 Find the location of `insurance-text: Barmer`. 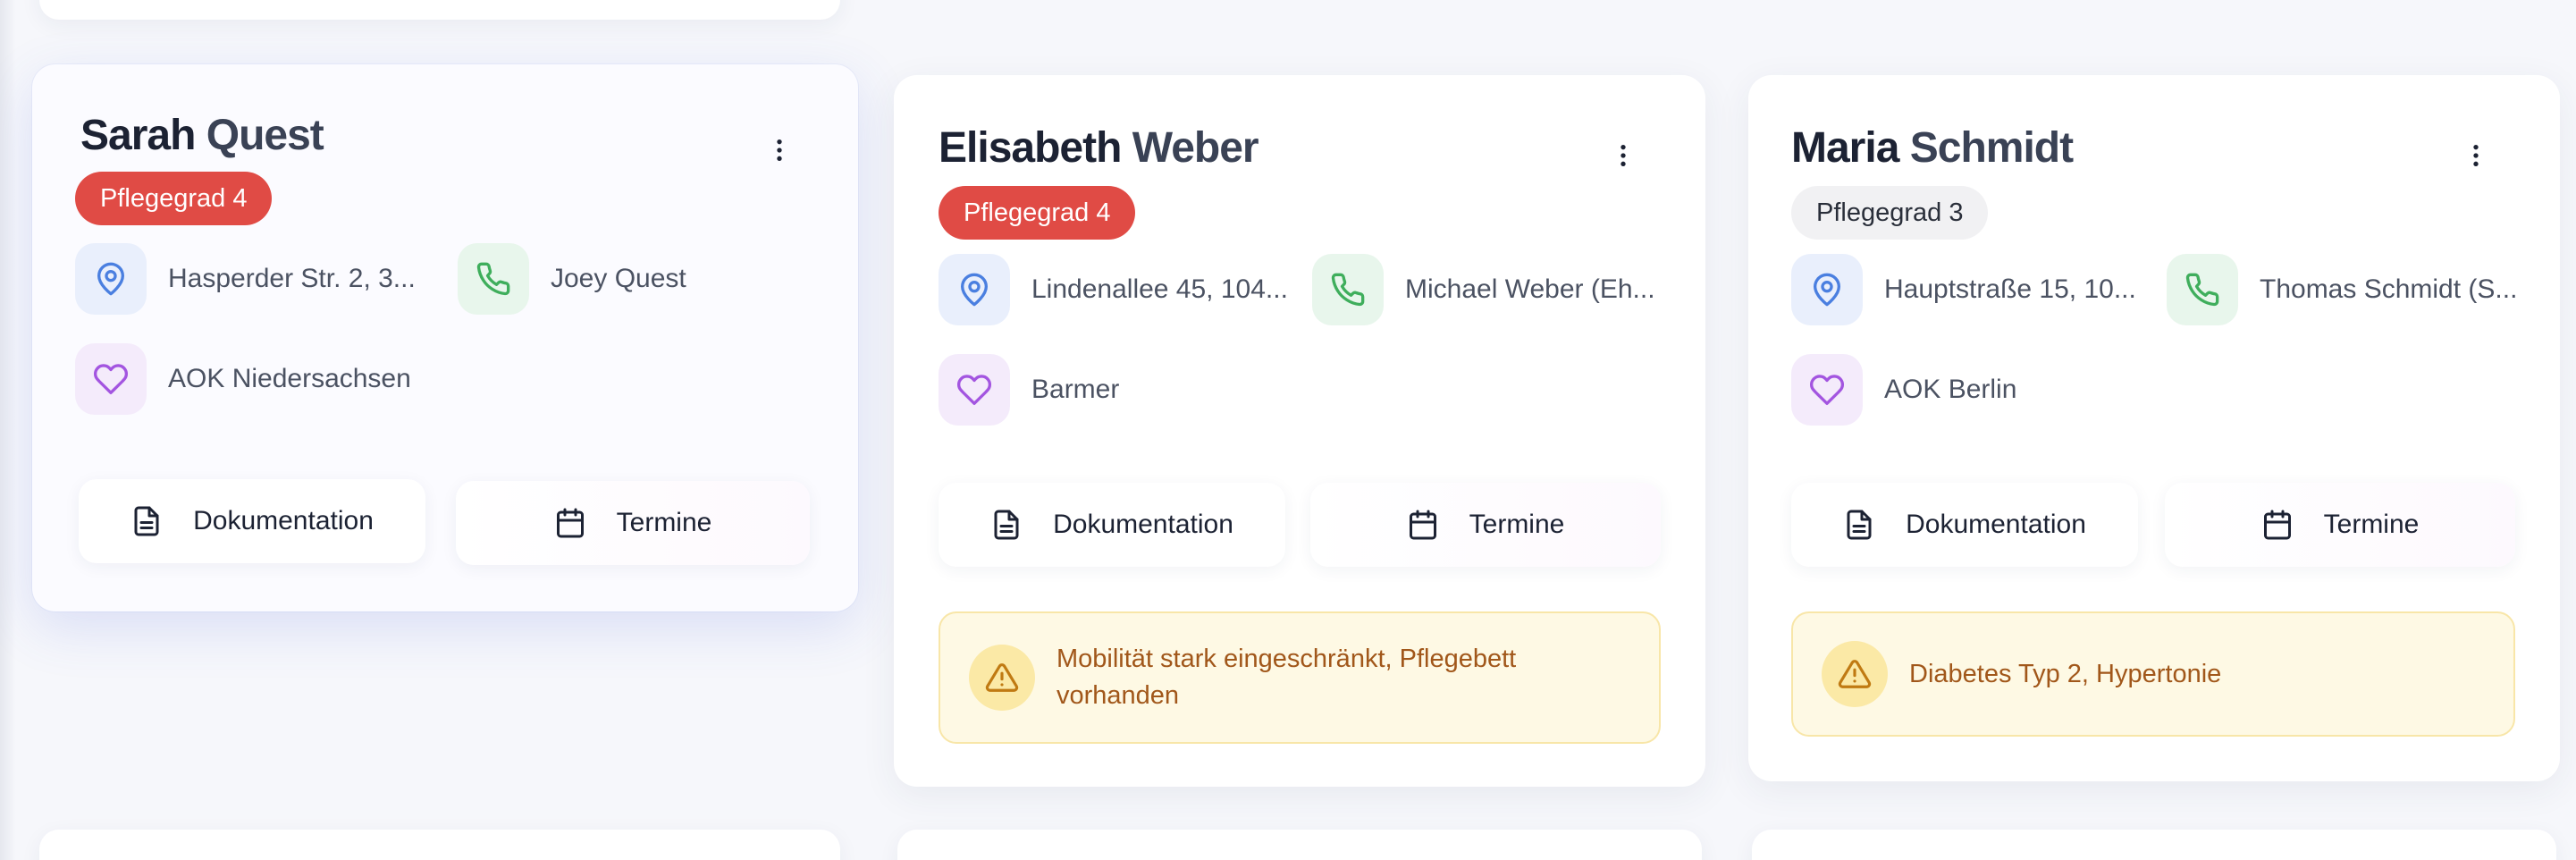

insurance-text: Barmer is located at coordinates (1075, 390).